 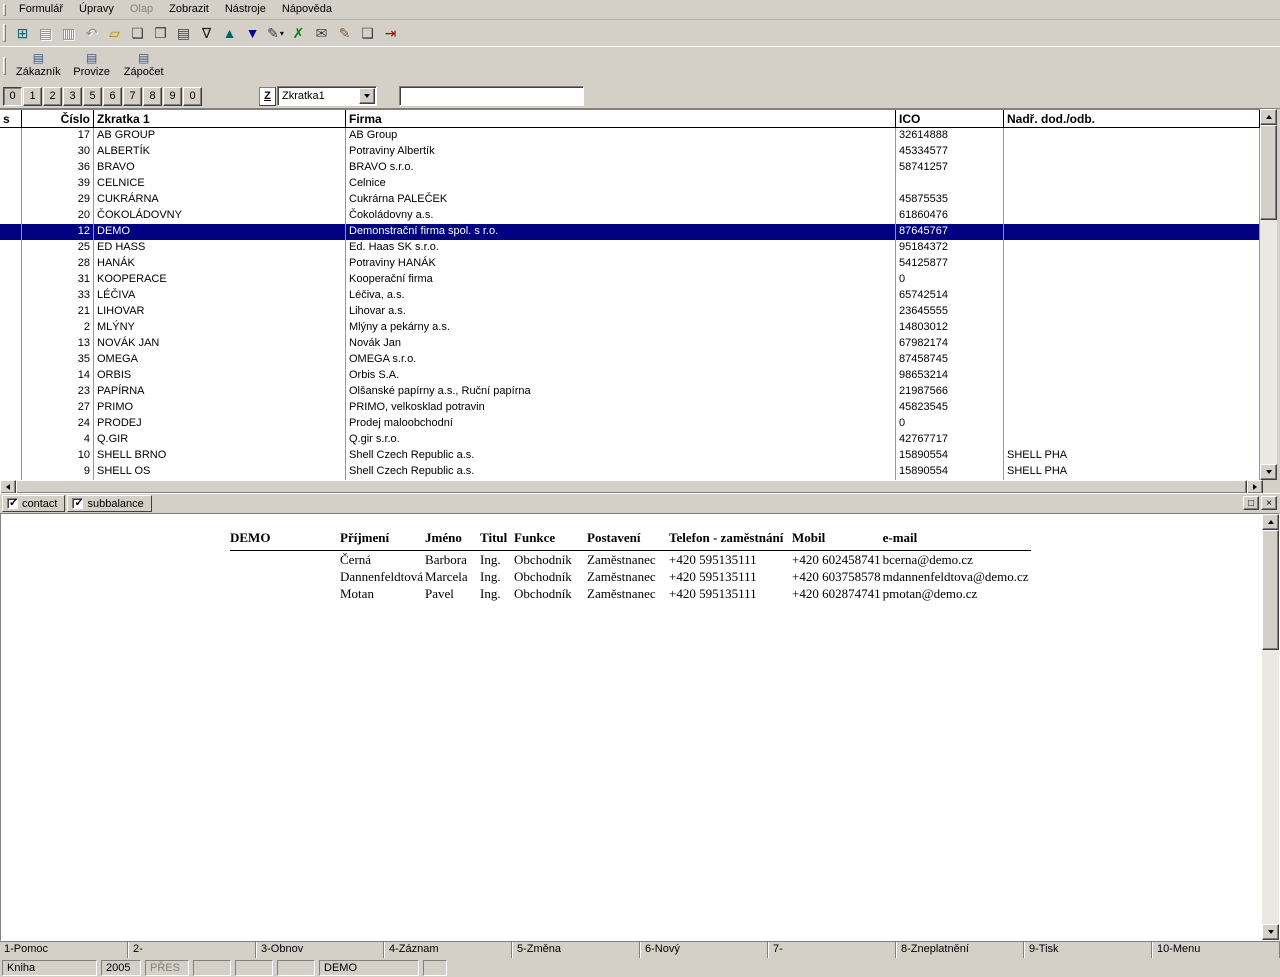 I want to click on exit-icon: ⇥, so click(x=390, y=33).